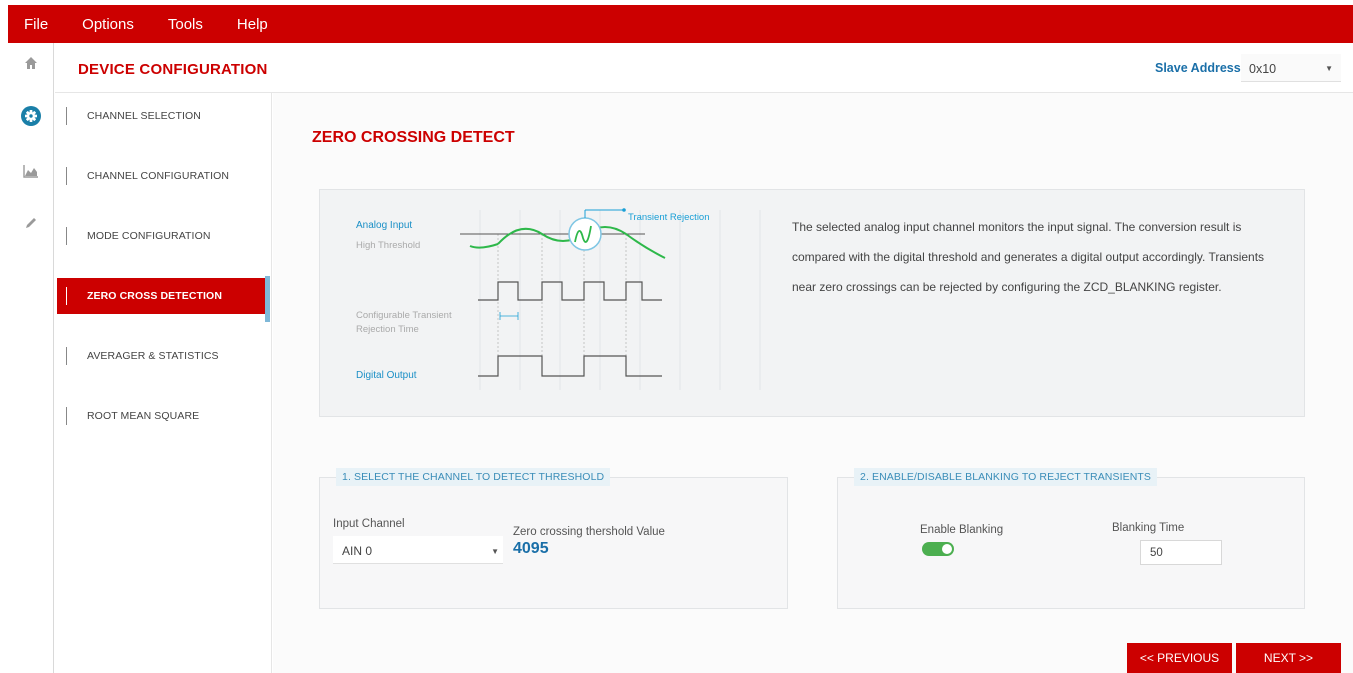  What do you see at coordinates (31, 171) in the screenshot?
I see `chart-icon` at bounding box center [31, 171].